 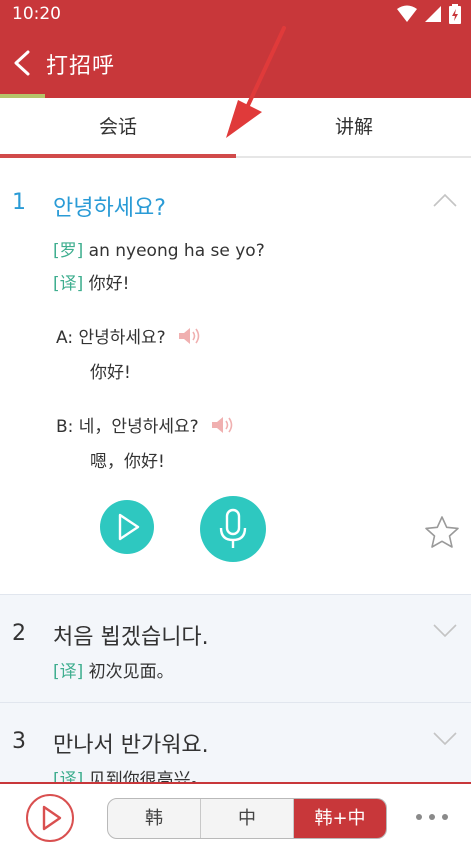 What do you see at coordinates (65, 427) in the screenshot?
I see `dialog-speaker: B:` at bounding box center [65, 427].